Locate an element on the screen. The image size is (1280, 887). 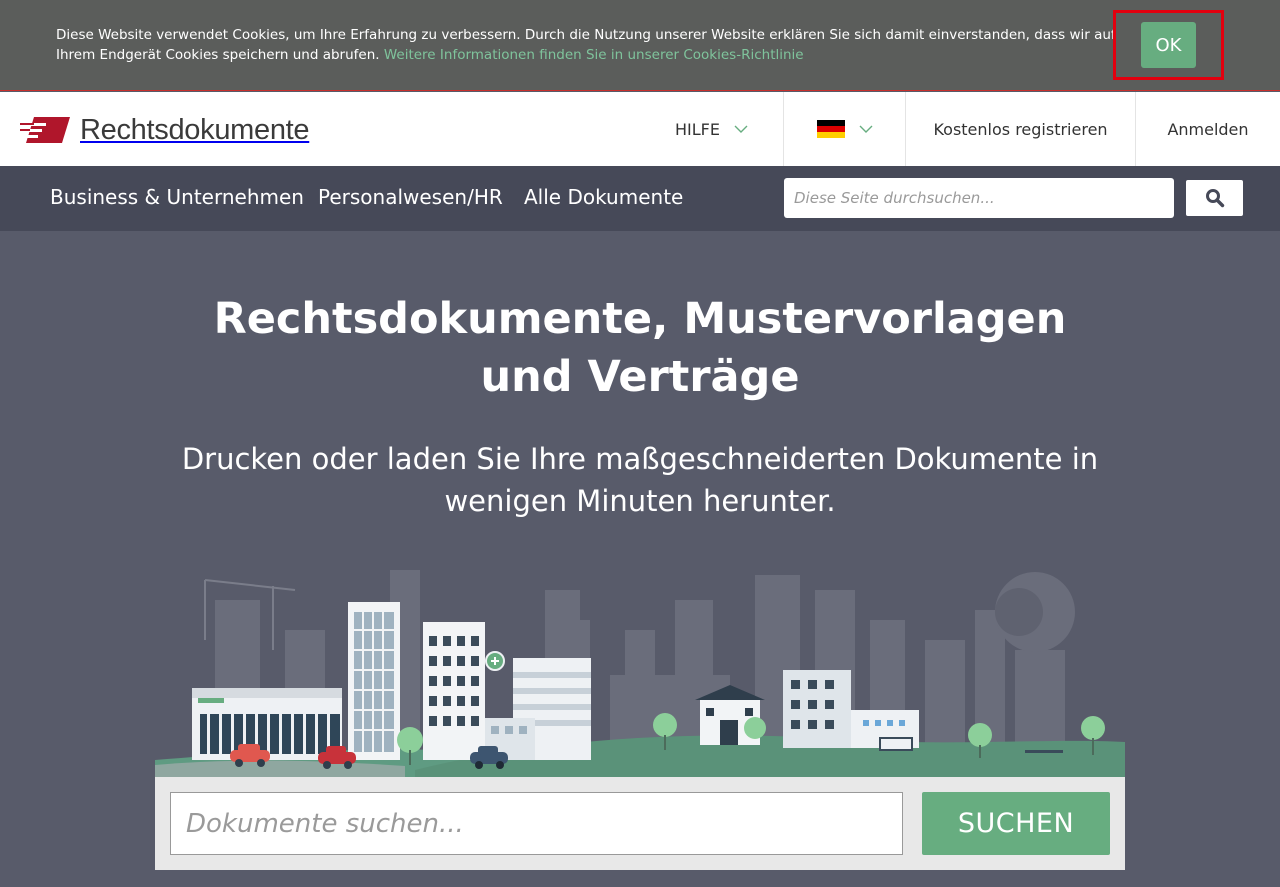
nav-all-documents: Alle Dokumente is located at coordinates (603, 197).